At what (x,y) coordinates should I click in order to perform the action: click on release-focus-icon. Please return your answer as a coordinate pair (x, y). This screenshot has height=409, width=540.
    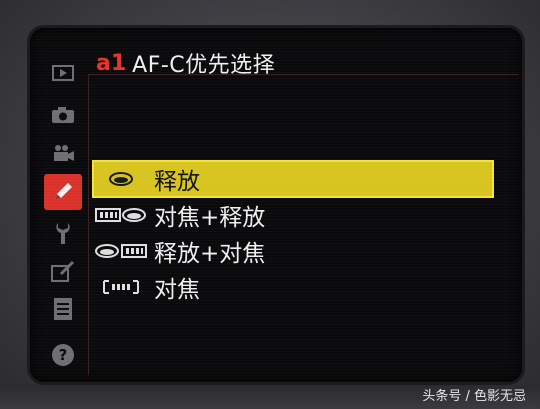
    Looking at the image, I should click on (121, 251).